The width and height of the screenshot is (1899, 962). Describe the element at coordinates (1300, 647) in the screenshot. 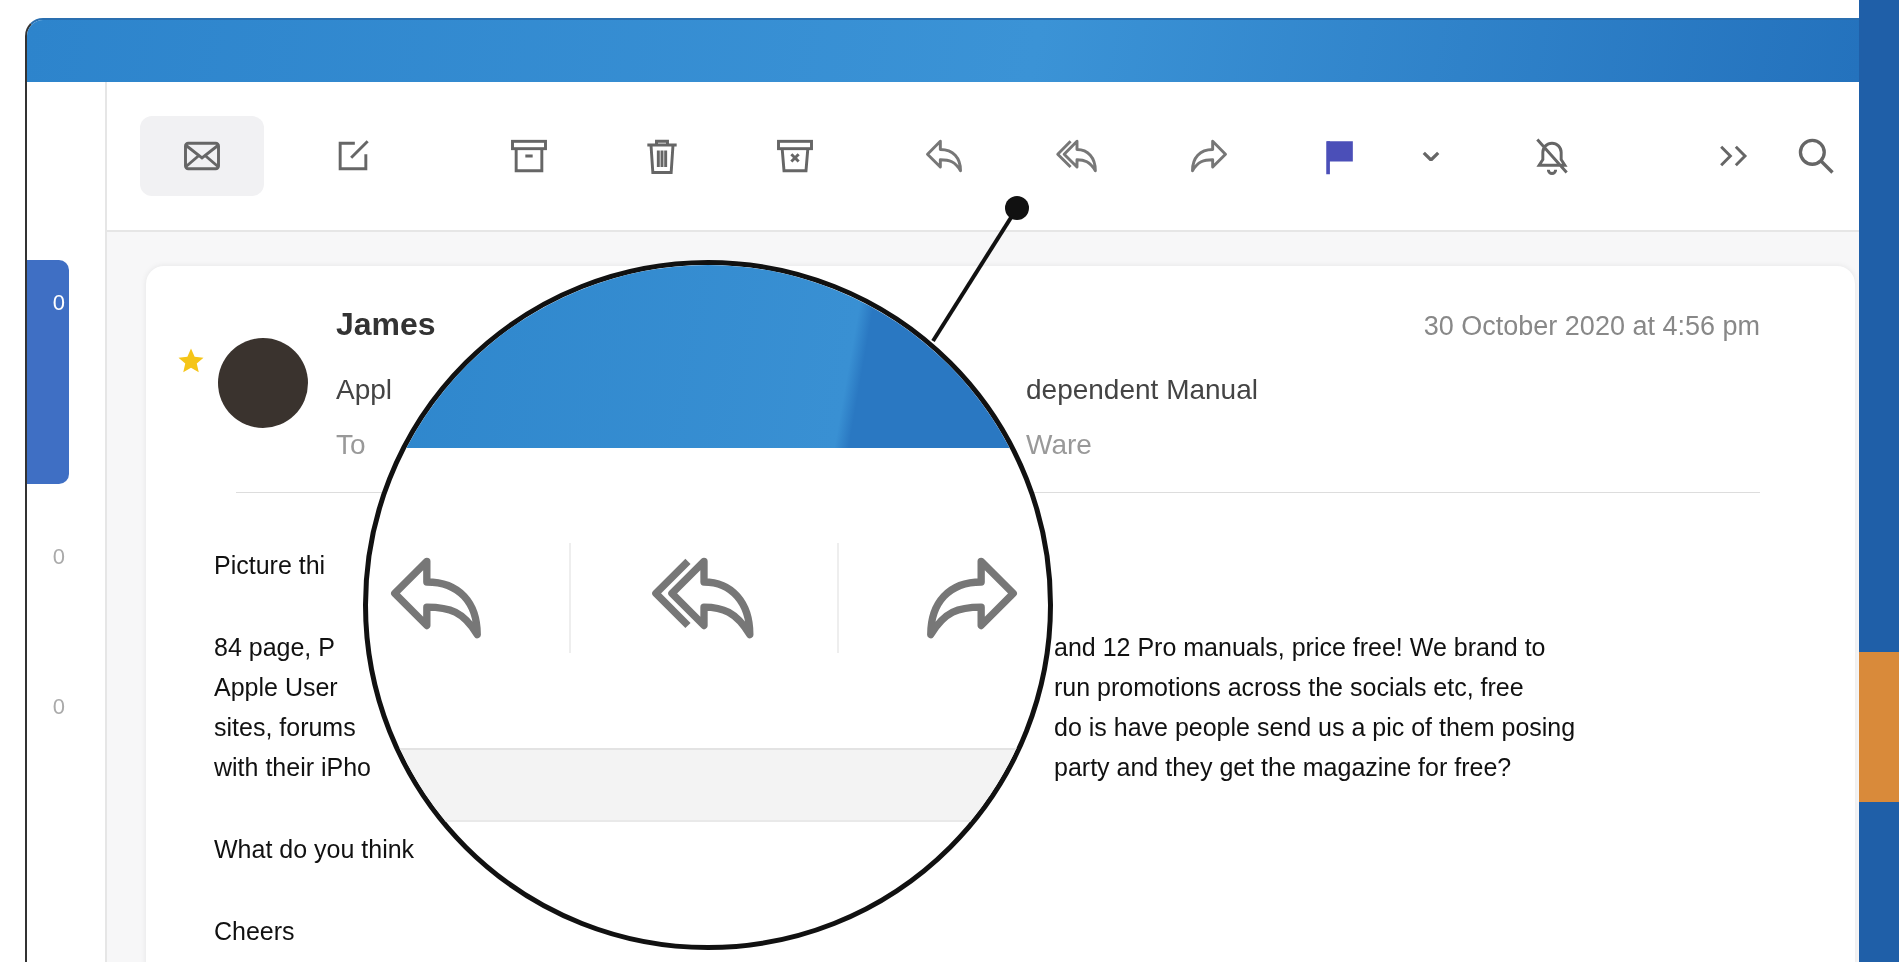

I see `body-text: and 12 Pro manuals, price free! We brand to` at that location.